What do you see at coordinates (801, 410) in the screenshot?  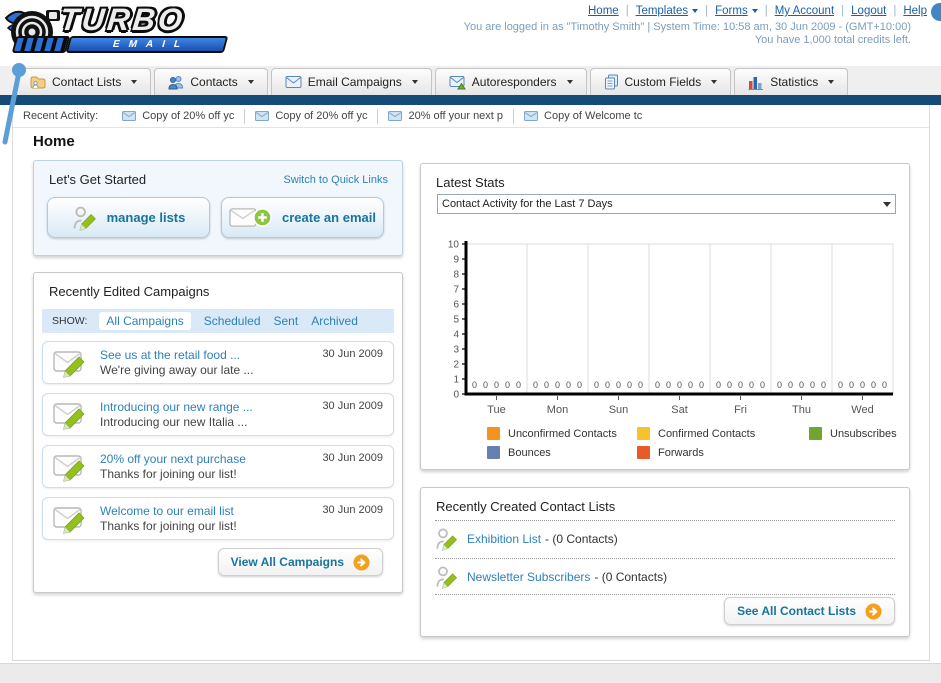 I see `svg-text: Thu` at bounding box center [801, 410].